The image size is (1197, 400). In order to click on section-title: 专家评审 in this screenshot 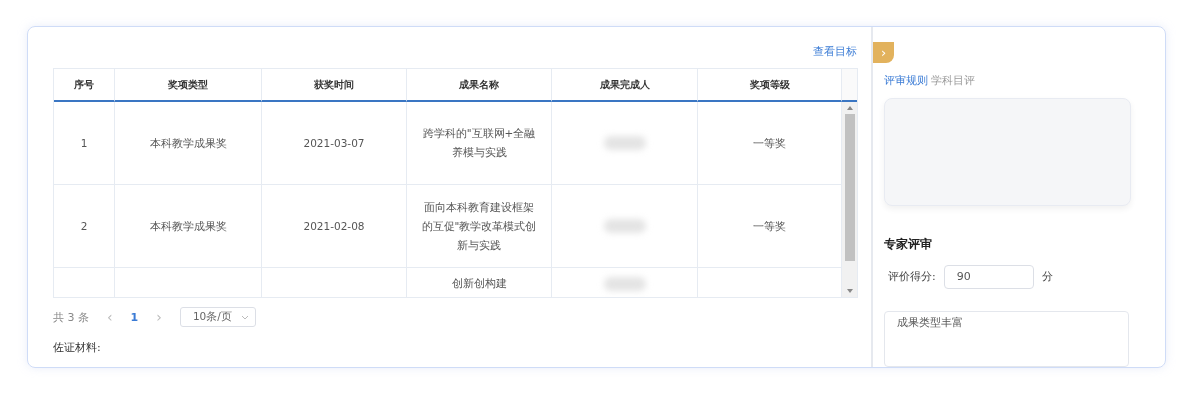, I will do `click(908, 244)`.